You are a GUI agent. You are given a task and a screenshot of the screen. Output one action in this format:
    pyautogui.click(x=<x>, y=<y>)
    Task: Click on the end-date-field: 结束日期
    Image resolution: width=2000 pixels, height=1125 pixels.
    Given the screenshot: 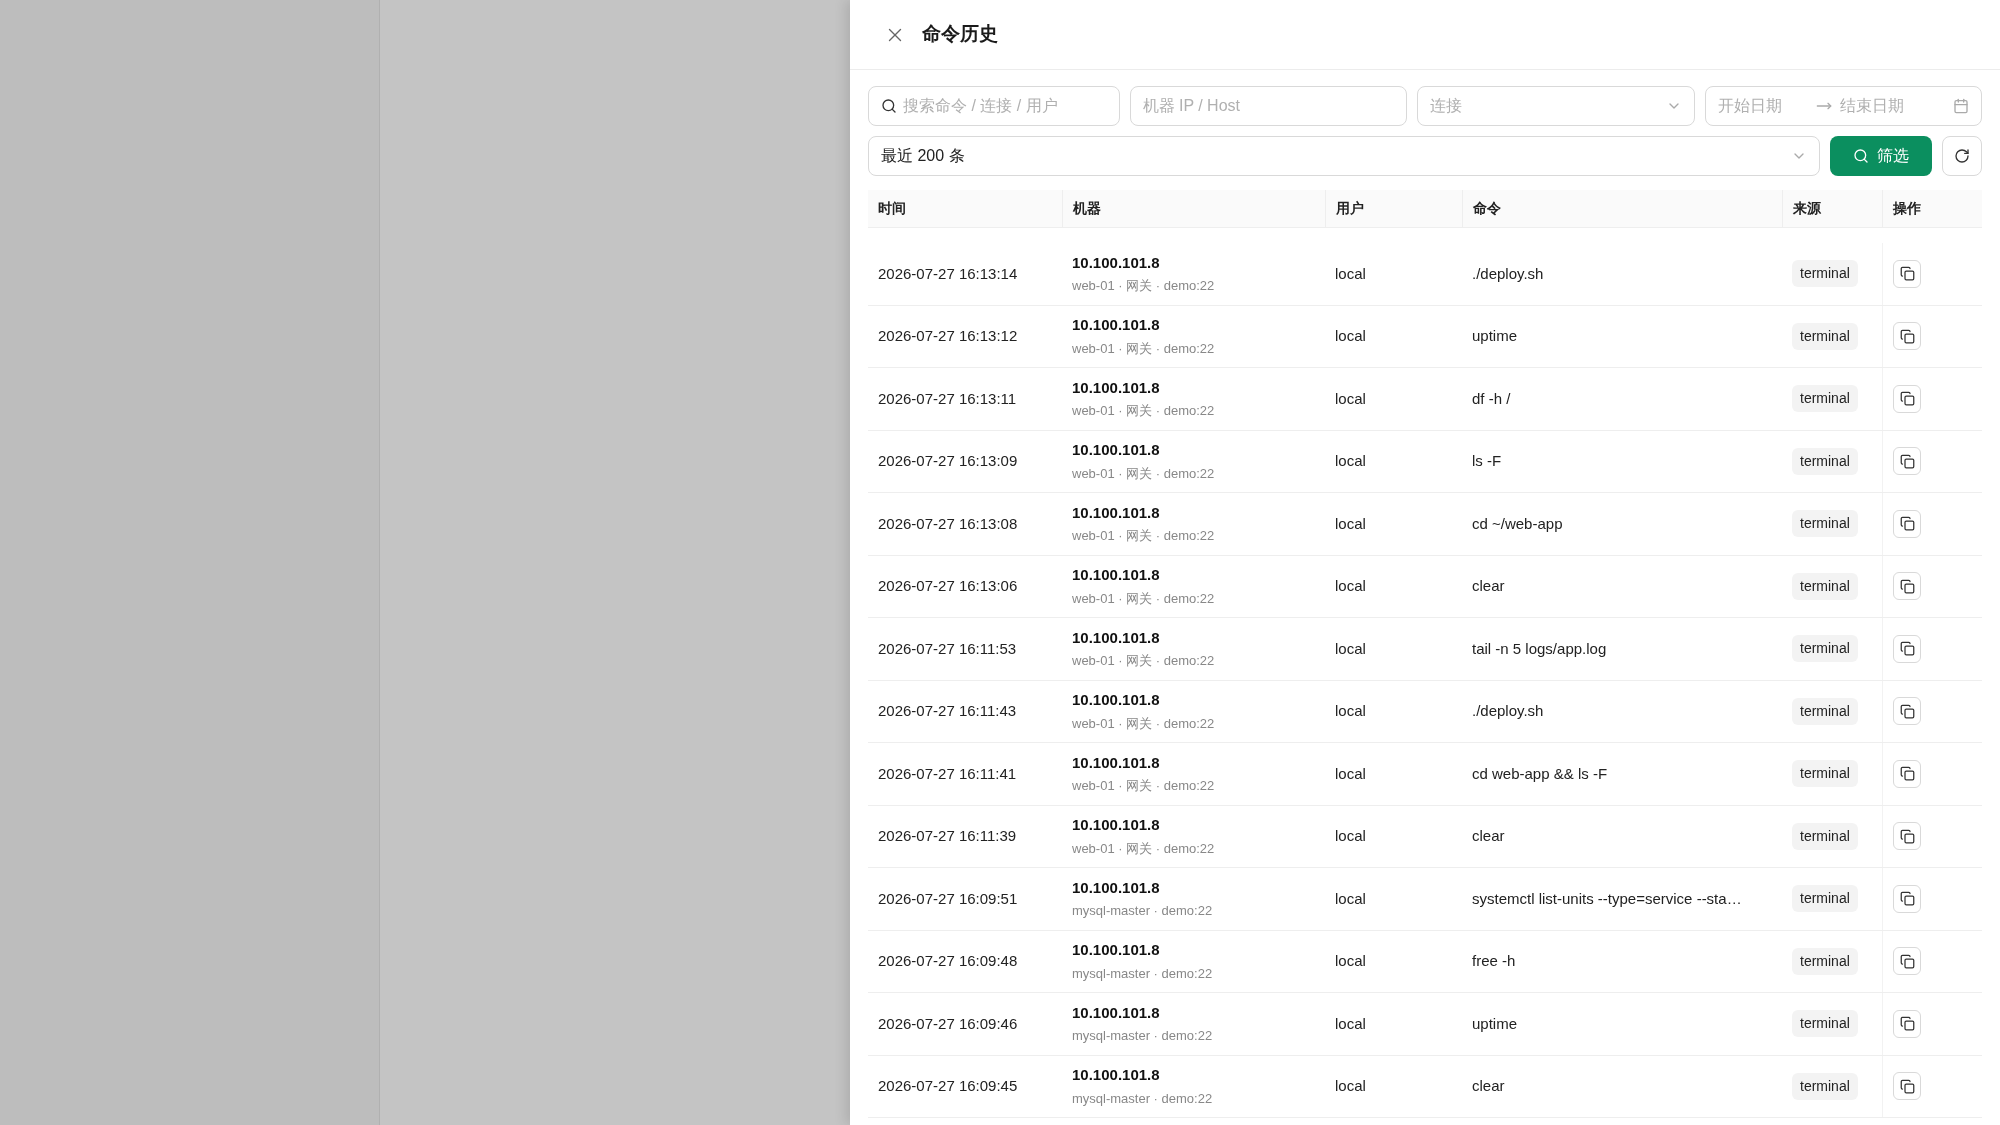 What is the action you would take?
    pyautogui.click(x=1884, y=106)
    